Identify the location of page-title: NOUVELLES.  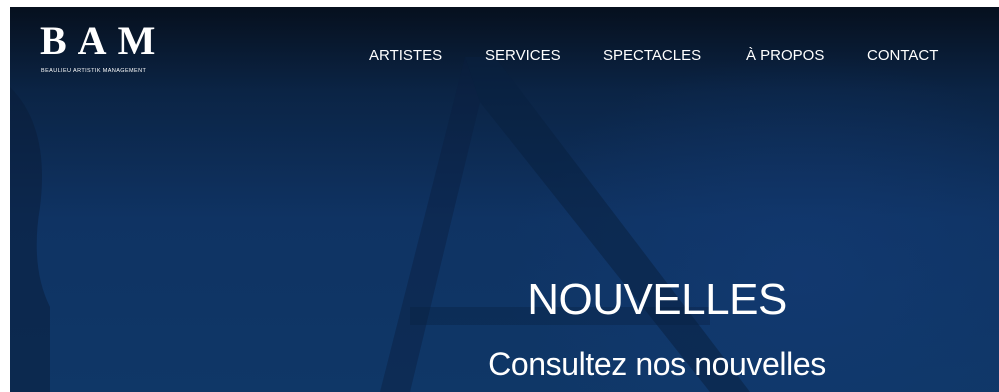
(657, 299).